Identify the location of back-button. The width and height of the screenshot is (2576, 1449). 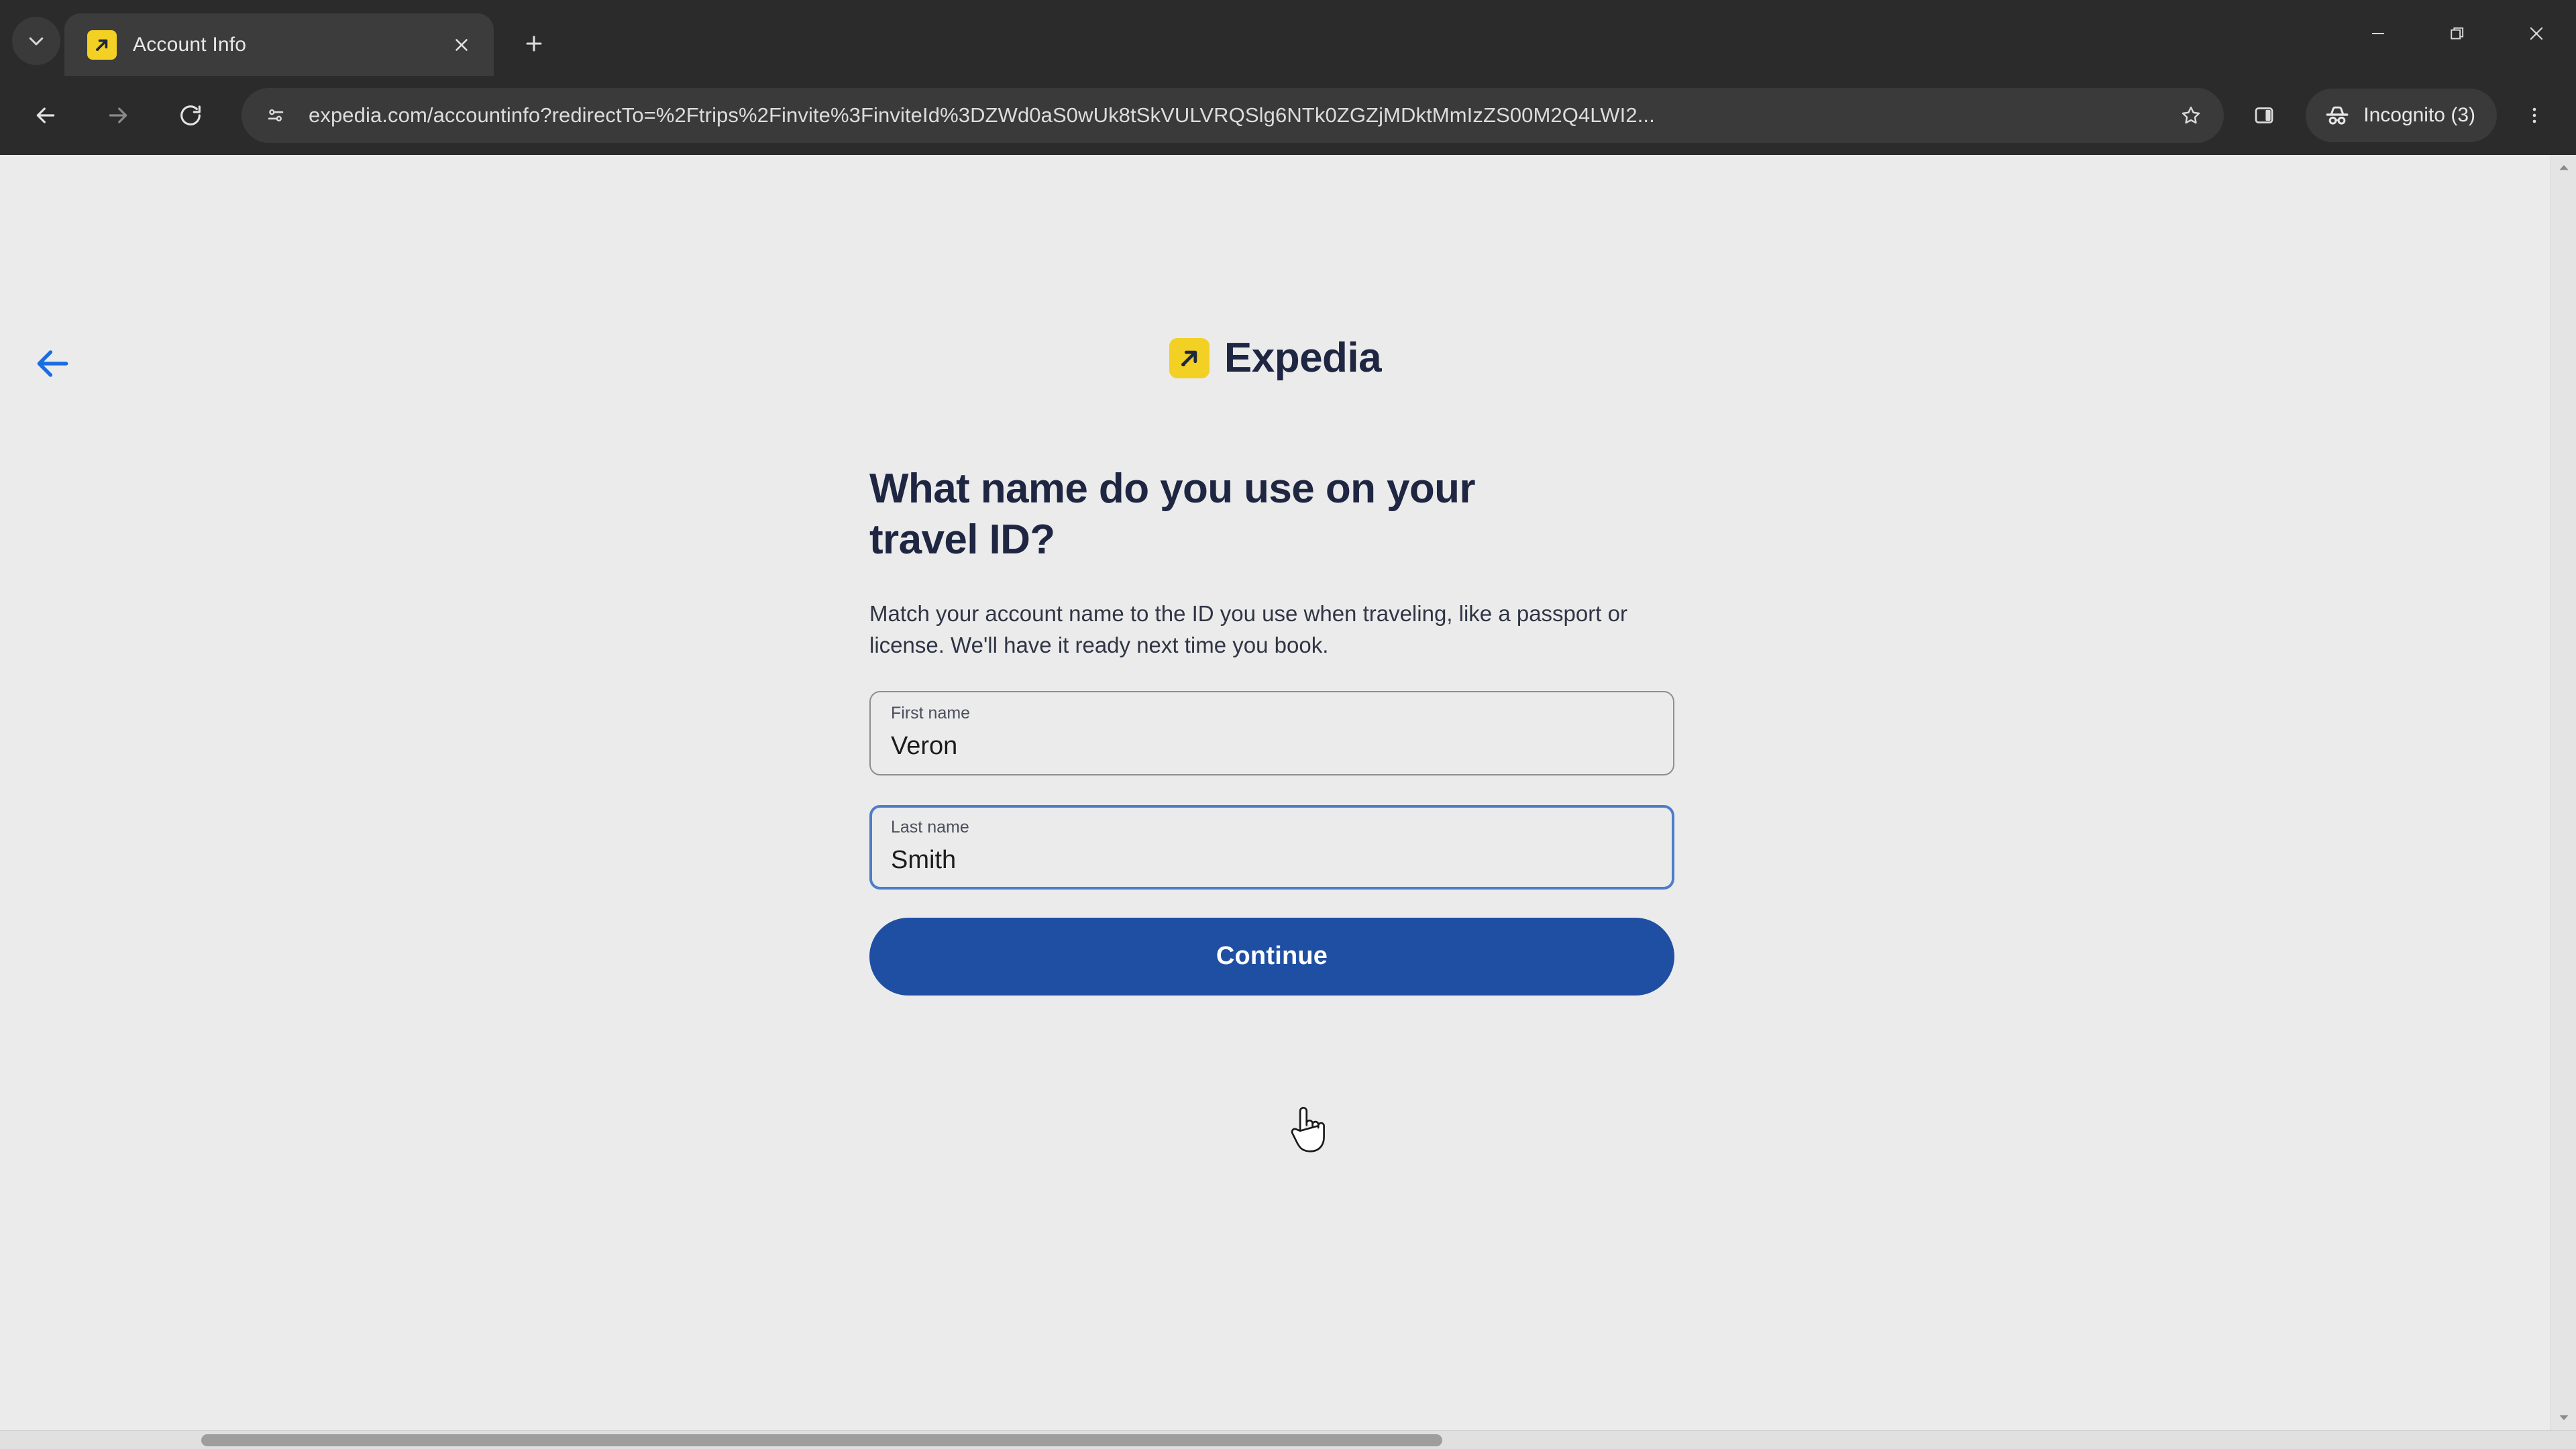
(45, 115).